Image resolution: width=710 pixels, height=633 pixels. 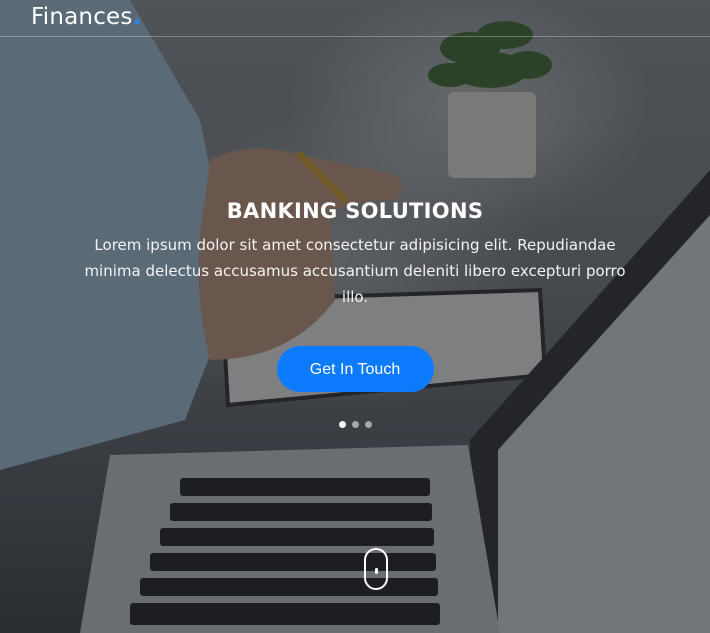 I want to click on scroll-wheel, so click(x=376, y=571).